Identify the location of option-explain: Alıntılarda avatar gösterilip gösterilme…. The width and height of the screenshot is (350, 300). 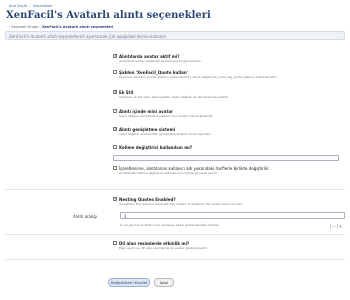
(160, 61).